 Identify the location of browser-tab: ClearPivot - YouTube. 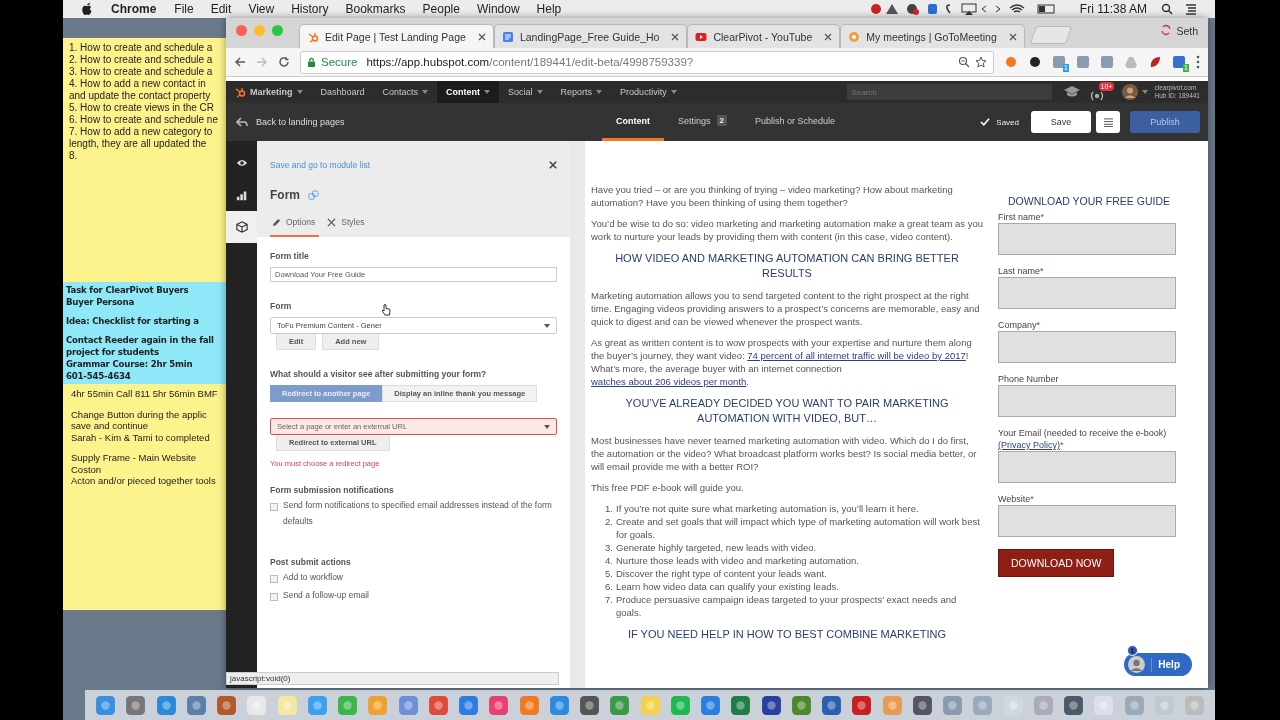
(764, 36).